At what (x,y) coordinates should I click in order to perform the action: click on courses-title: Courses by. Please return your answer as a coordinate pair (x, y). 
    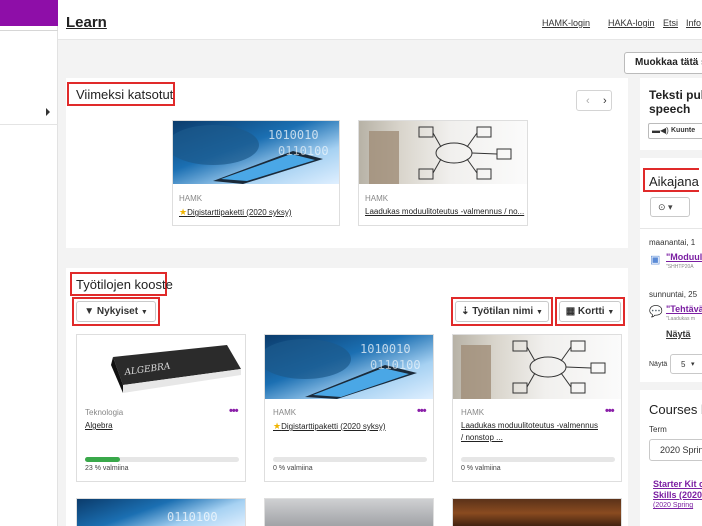
    Looking at the image, I should click on (675, 409).